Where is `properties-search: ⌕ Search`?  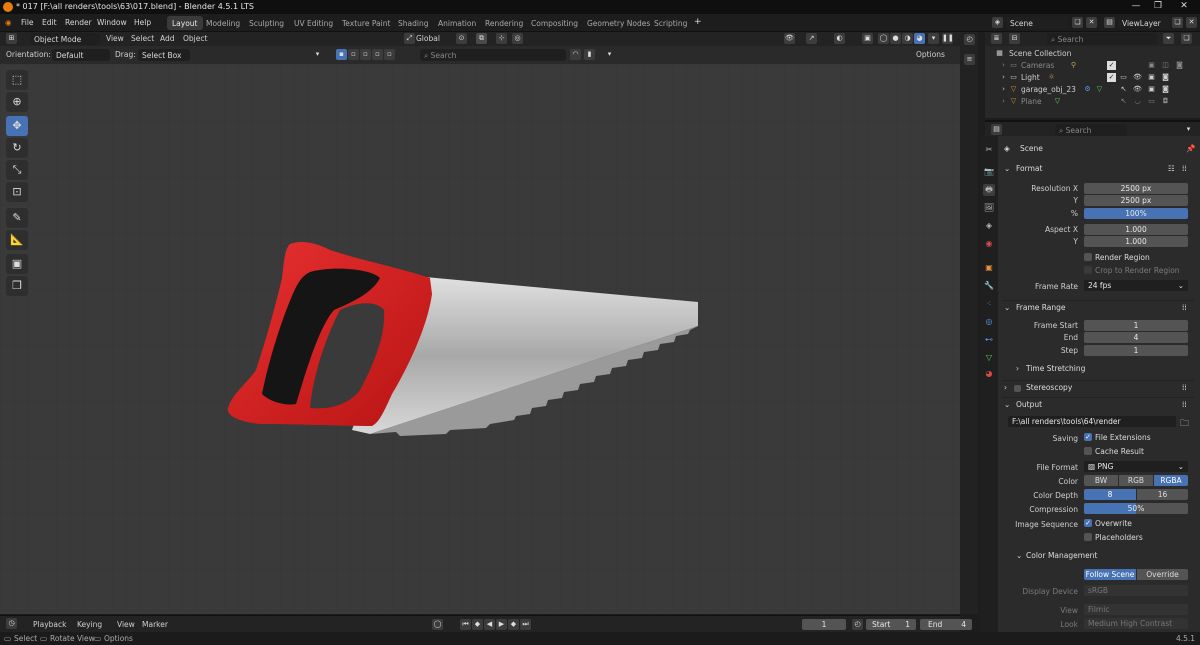
properties-search: ⌕ Search is located at coordinates (1091, 130).